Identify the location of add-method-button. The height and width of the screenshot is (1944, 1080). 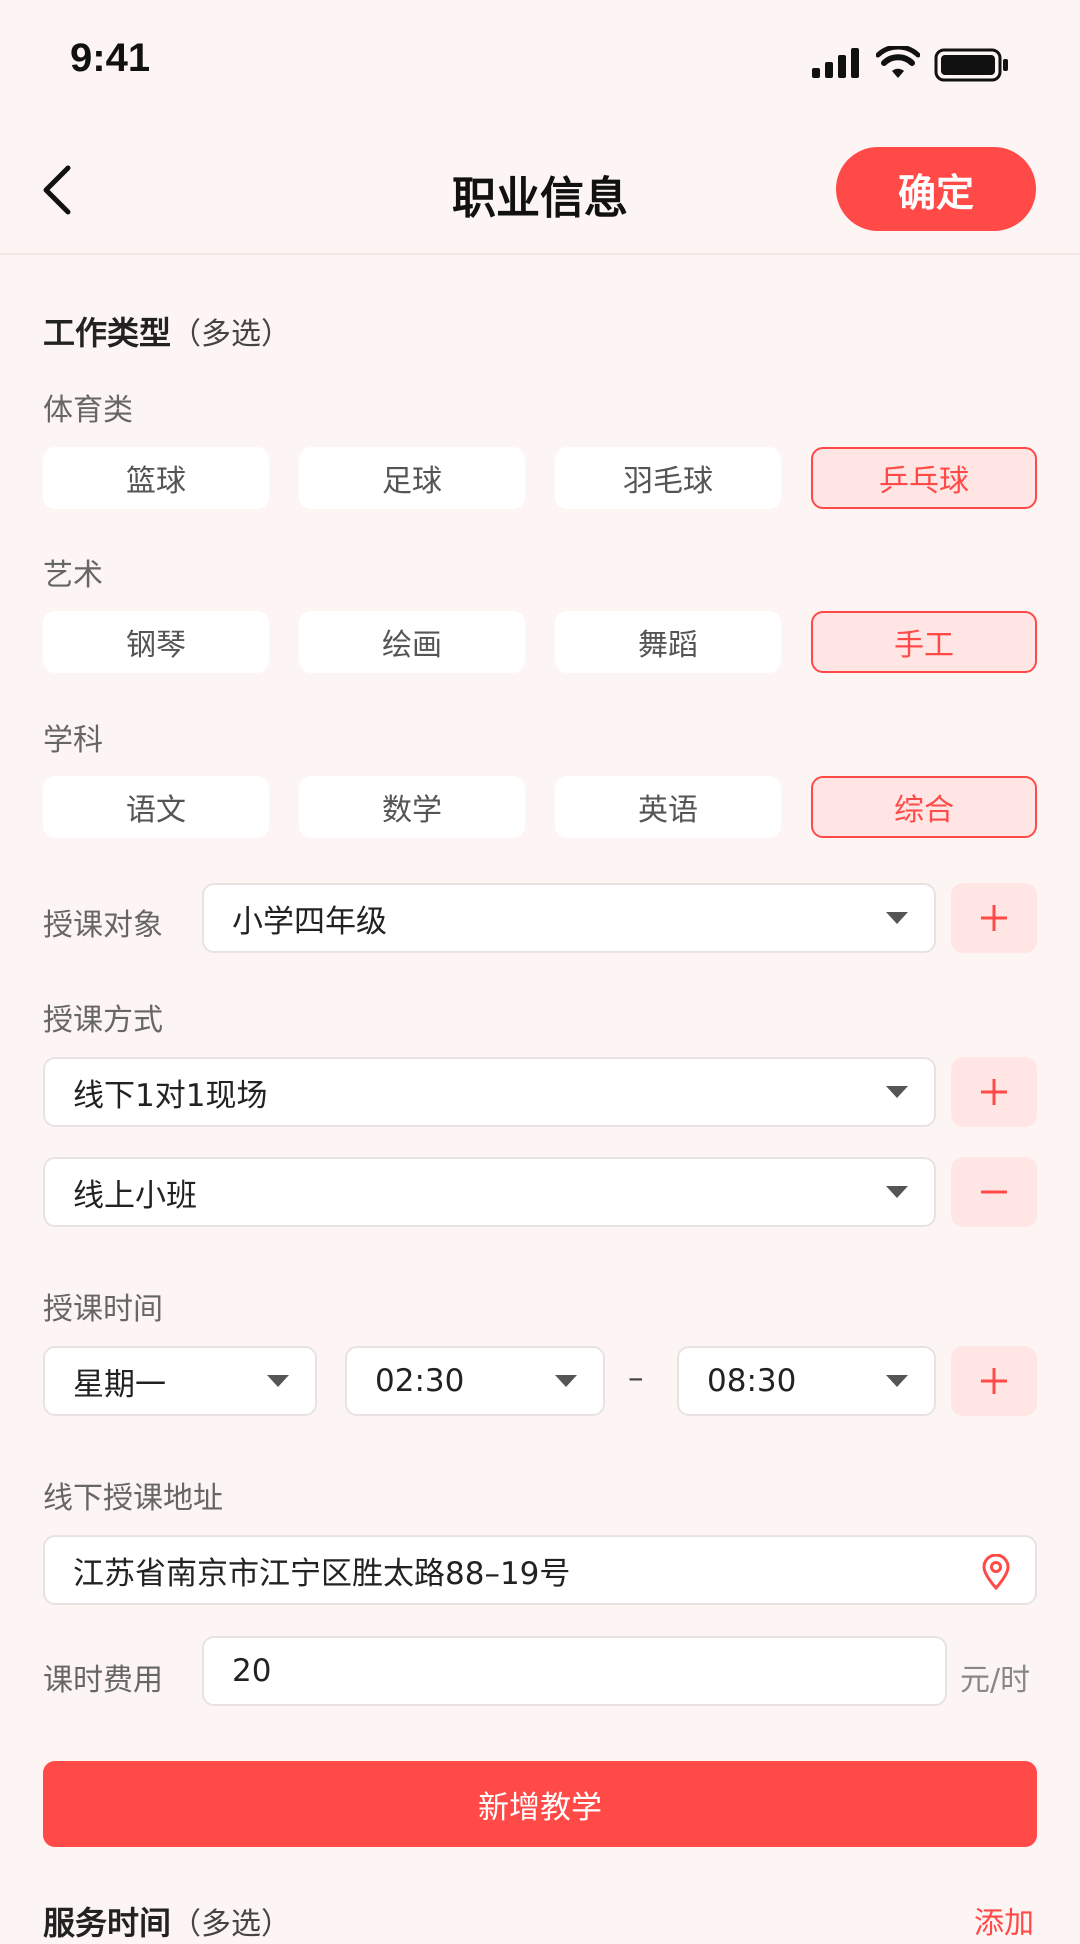
(994, 1092).